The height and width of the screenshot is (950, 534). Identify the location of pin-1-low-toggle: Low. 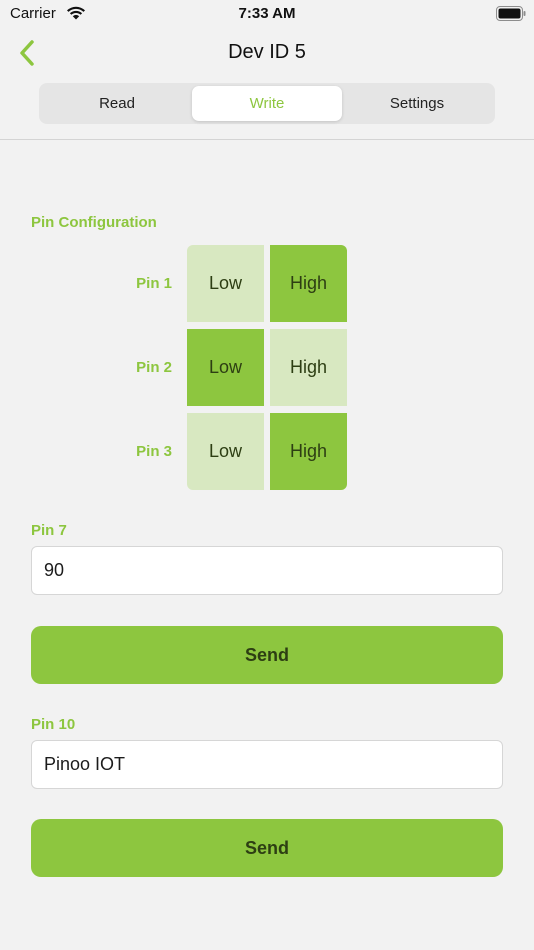
(225, 283).